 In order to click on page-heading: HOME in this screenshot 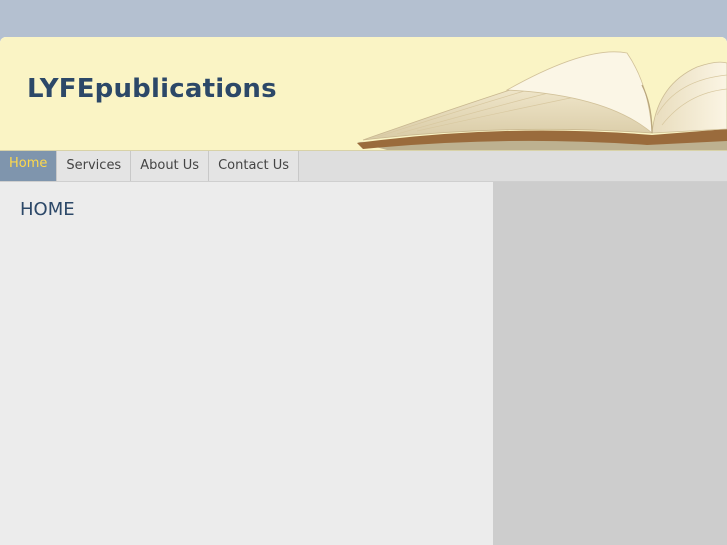, I will do `click(47, 209)`.